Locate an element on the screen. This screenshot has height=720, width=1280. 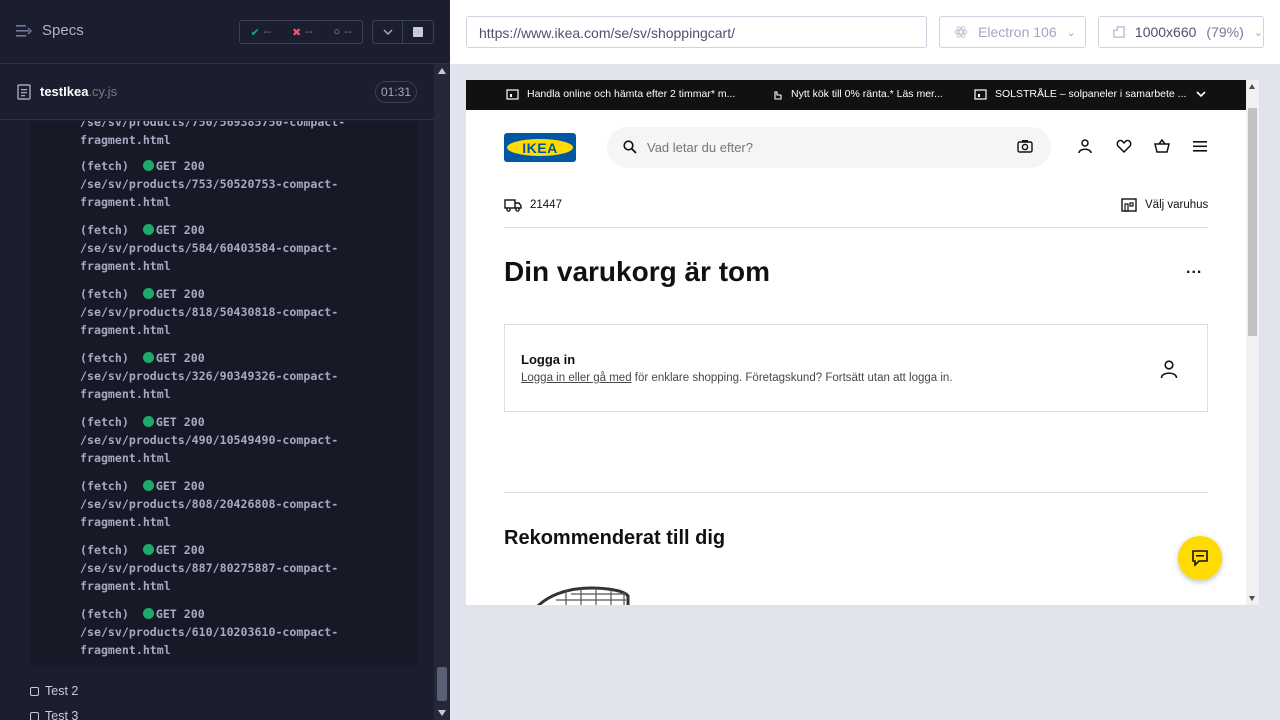
browser-selector: Electron 106 ⌄ is located at coordinates (1012, 32).